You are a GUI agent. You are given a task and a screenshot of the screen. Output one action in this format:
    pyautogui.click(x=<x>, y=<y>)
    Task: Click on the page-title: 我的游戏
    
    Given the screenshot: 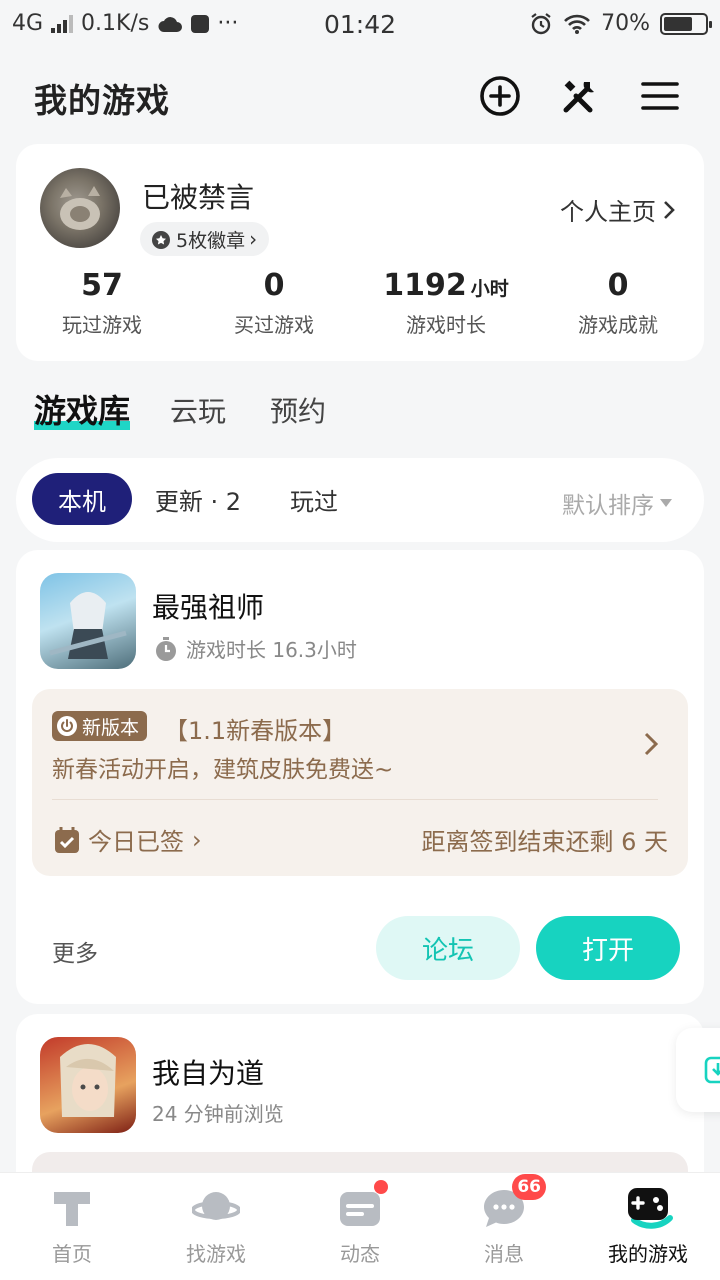 What is the action you would take?
    pyautogui.click(x=102, y=100)
    